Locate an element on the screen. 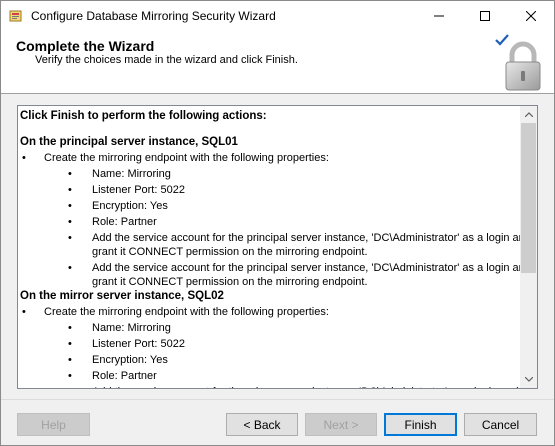 The width and height of the screenshot is (555, 446). help-button: Help is located at coordinates (53, 424).